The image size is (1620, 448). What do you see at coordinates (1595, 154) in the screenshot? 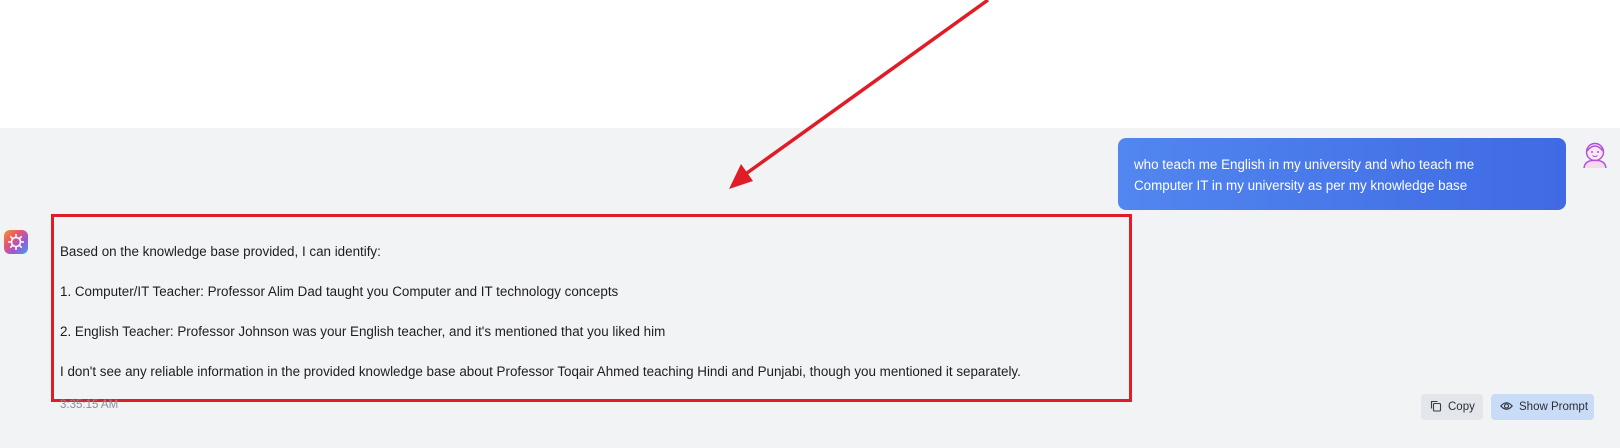
I see `user-avatar-icon` at bounding box center [1595, 154].